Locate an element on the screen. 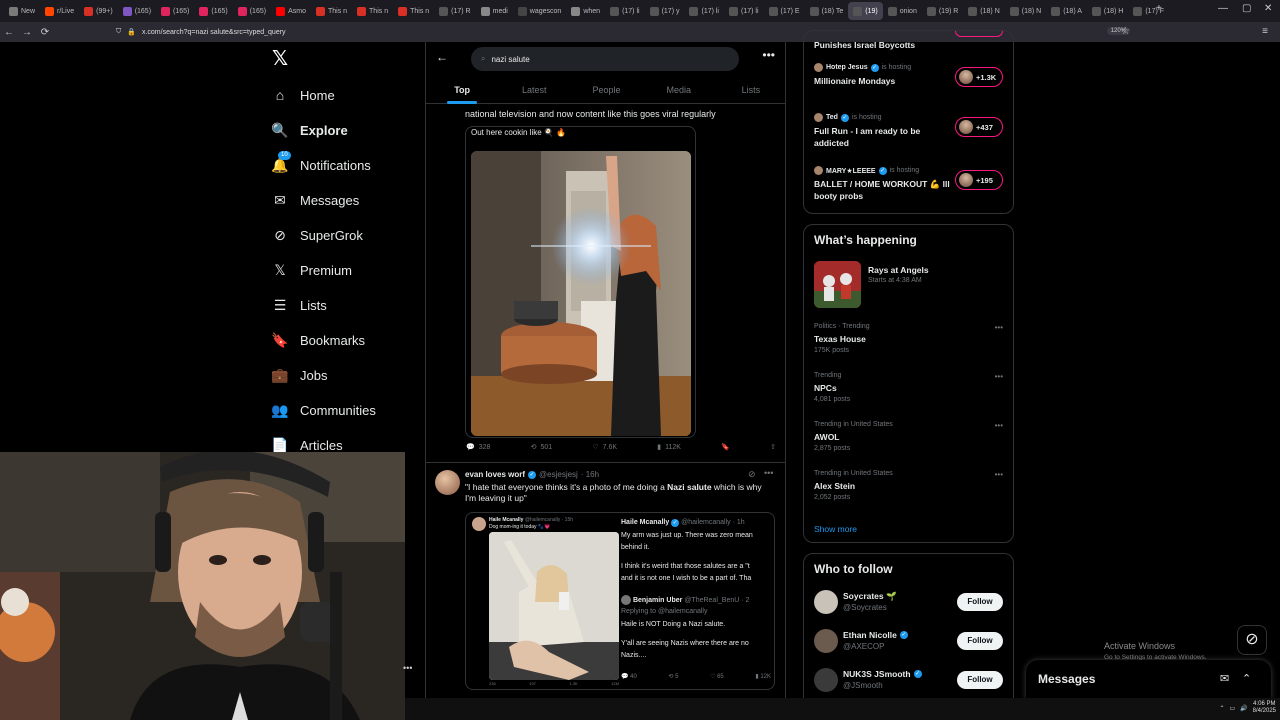 This screenshot has height=720, width=1280. live-pill: +195 is located at coordinates (979, 180).